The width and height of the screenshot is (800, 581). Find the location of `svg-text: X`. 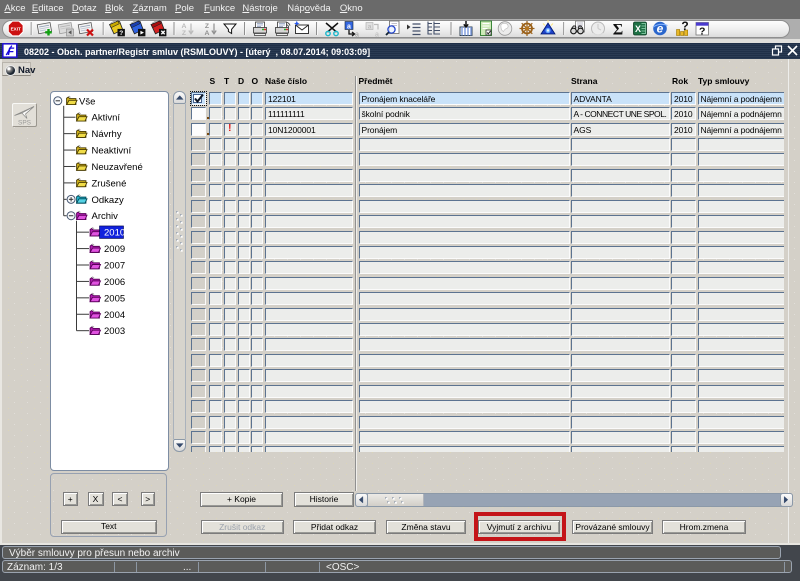

svg-text: X is located at coordinates (638, 29).